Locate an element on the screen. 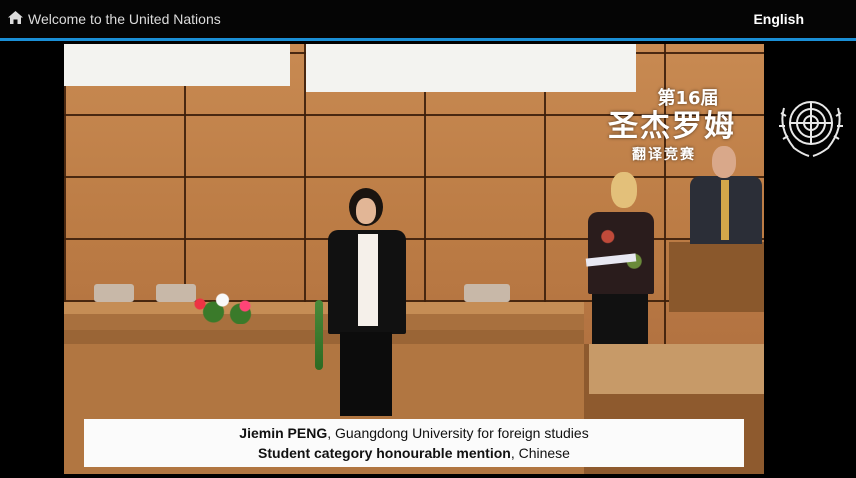 The width and height of the screenshot is (856, 478). award-category: Student category honourable mention is located at coordinates (384, 453).